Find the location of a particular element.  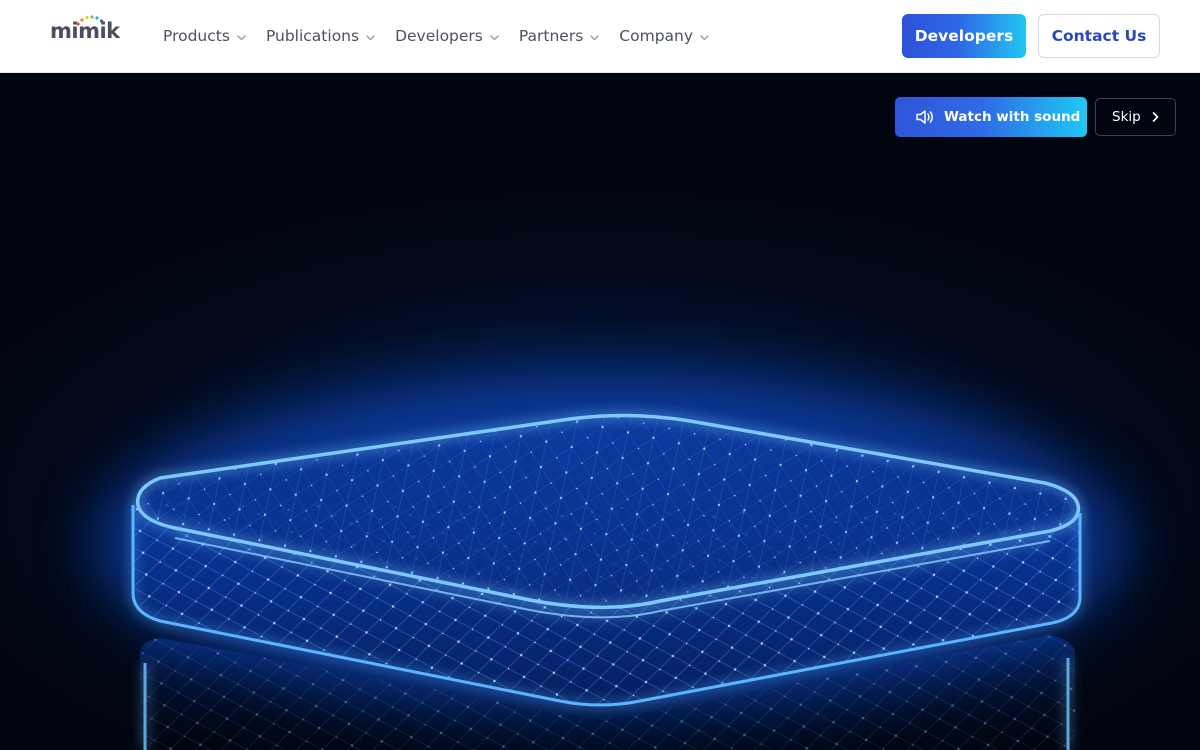

nav-item-publications: Publications is located at coordinates (320, 36).